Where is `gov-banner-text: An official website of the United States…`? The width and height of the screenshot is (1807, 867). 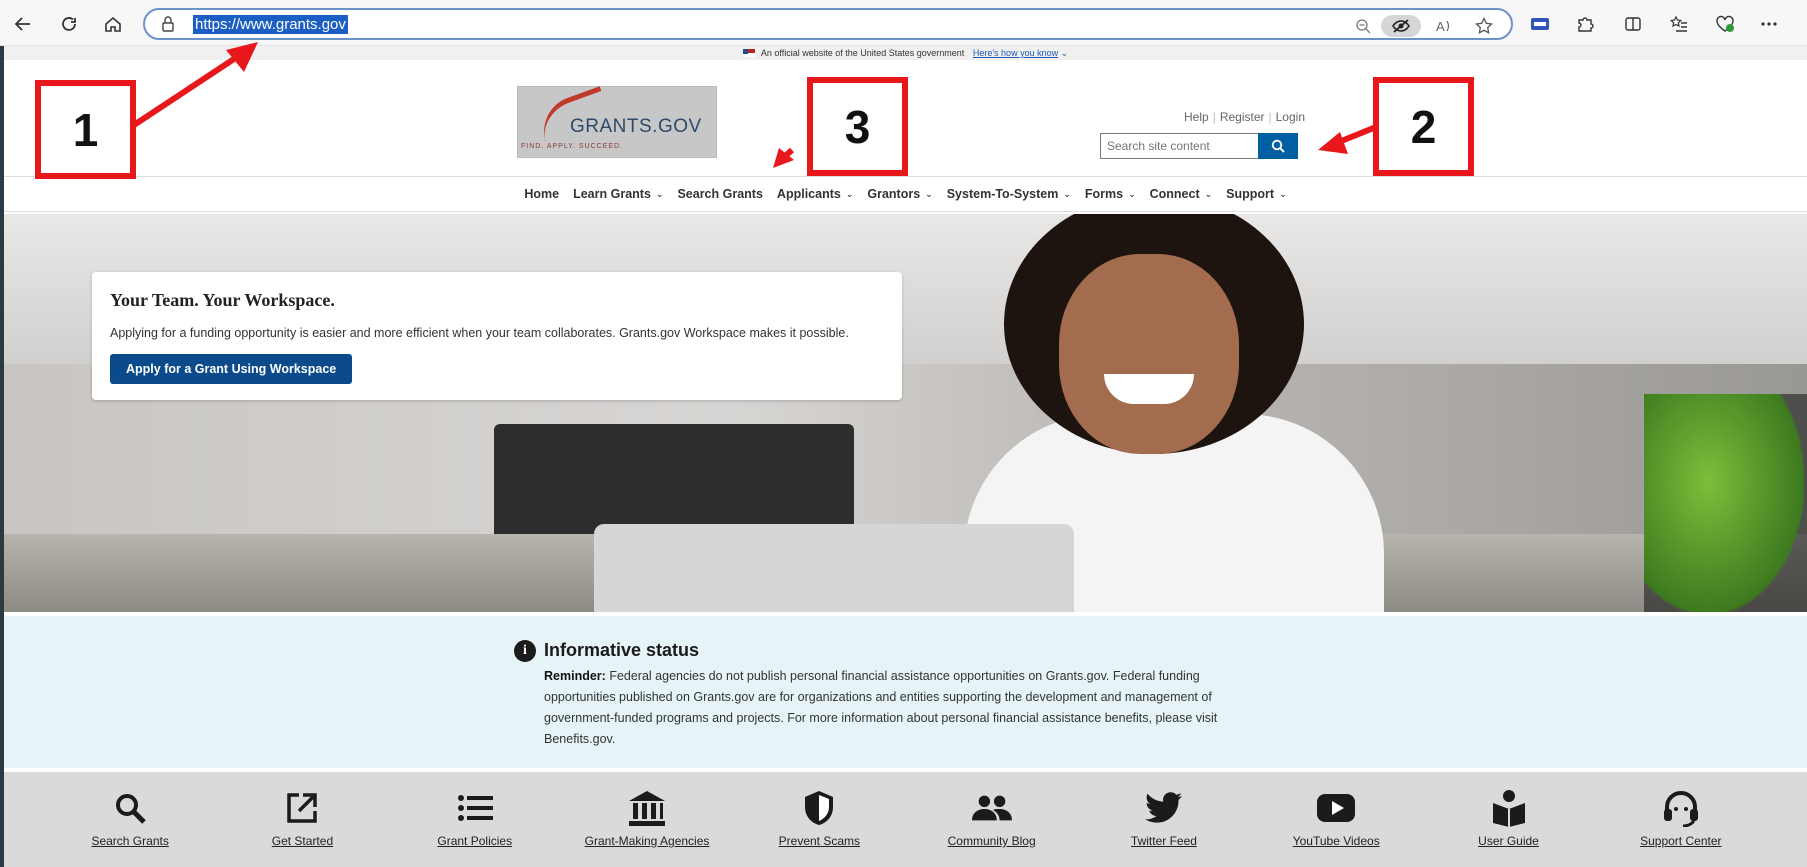 gov-banner-text: An official website of the United States… is located at coordinates (862, 53).